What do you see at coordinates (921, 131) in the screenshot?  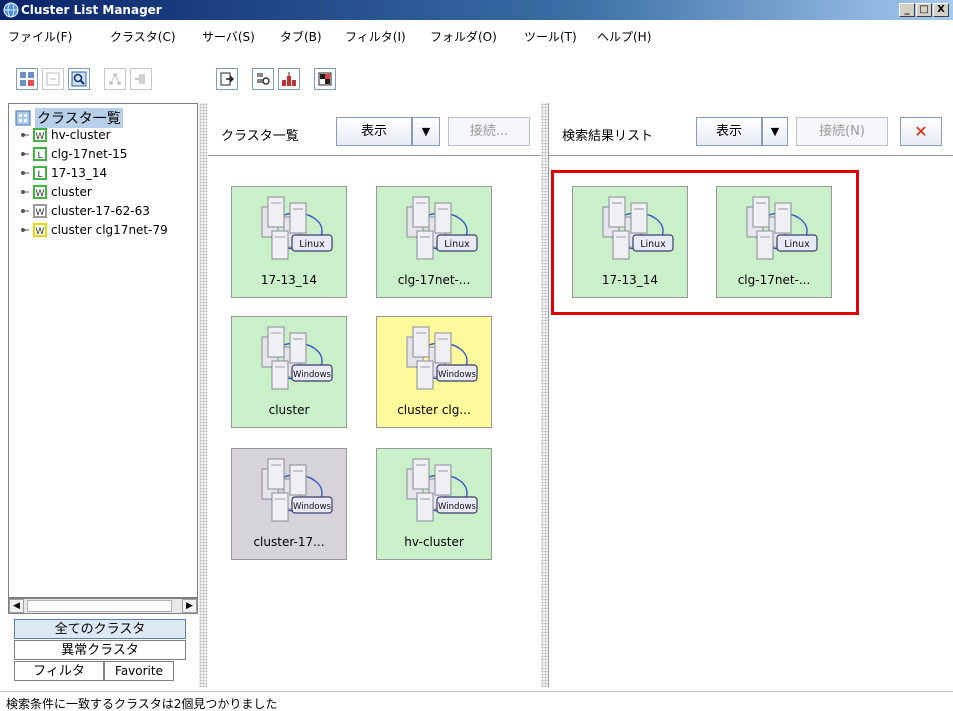 I see `close-results-icon: ✕` at bounding box center [921, 131].